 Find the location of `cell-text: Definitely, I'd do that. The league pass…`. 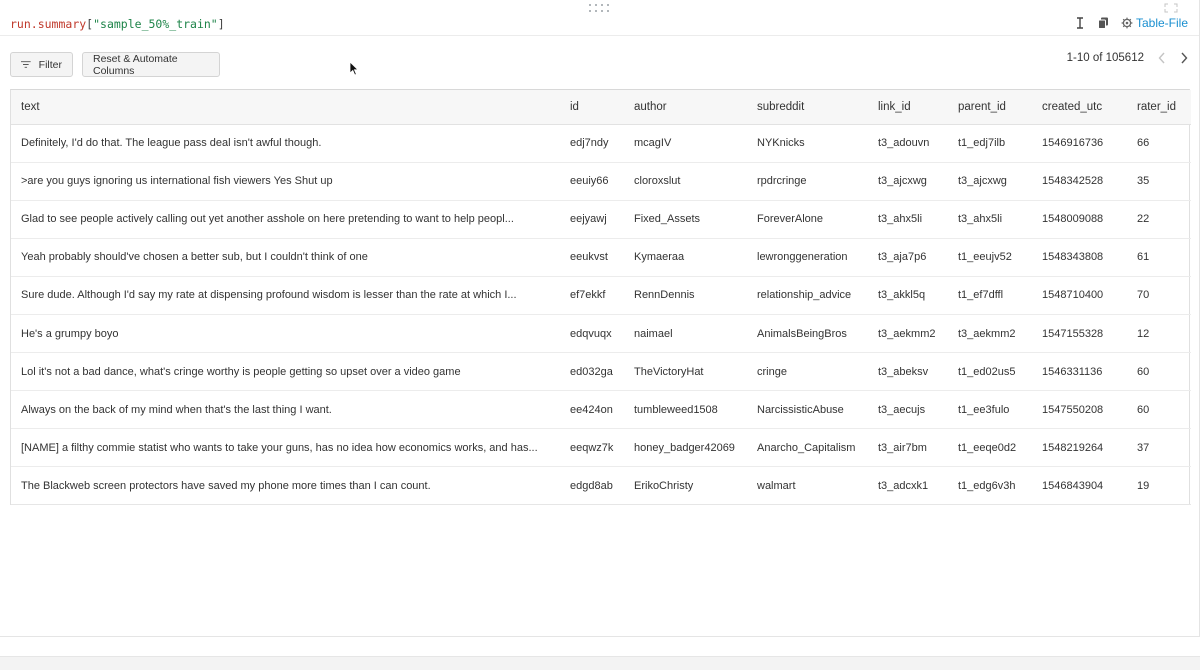

cell-text: Definitely, I'd do that. The league pass… is located at coordinates (285, 143).